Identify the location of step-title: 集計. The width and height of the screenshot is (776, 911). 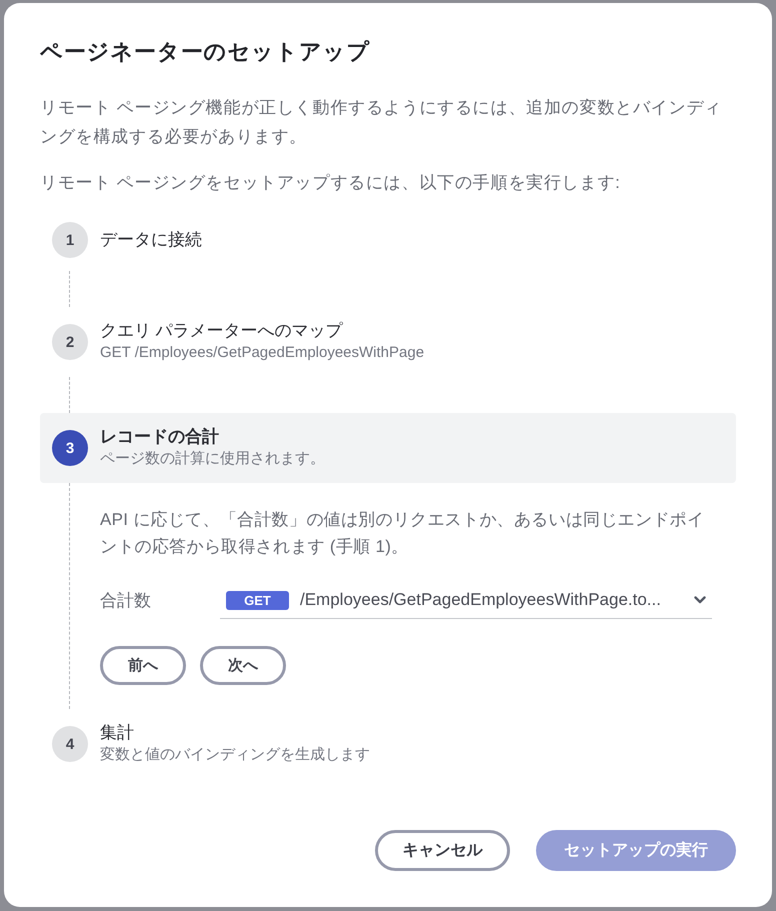
(117, 733).